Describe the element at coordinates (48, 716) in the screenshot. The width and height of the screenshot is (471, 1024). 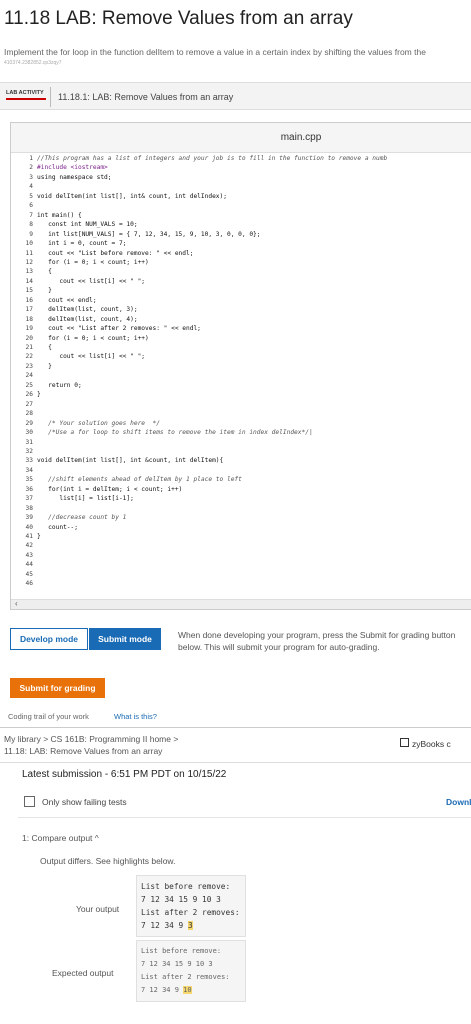
I see `coding-trail-label: Coding trail of your work` at that location.